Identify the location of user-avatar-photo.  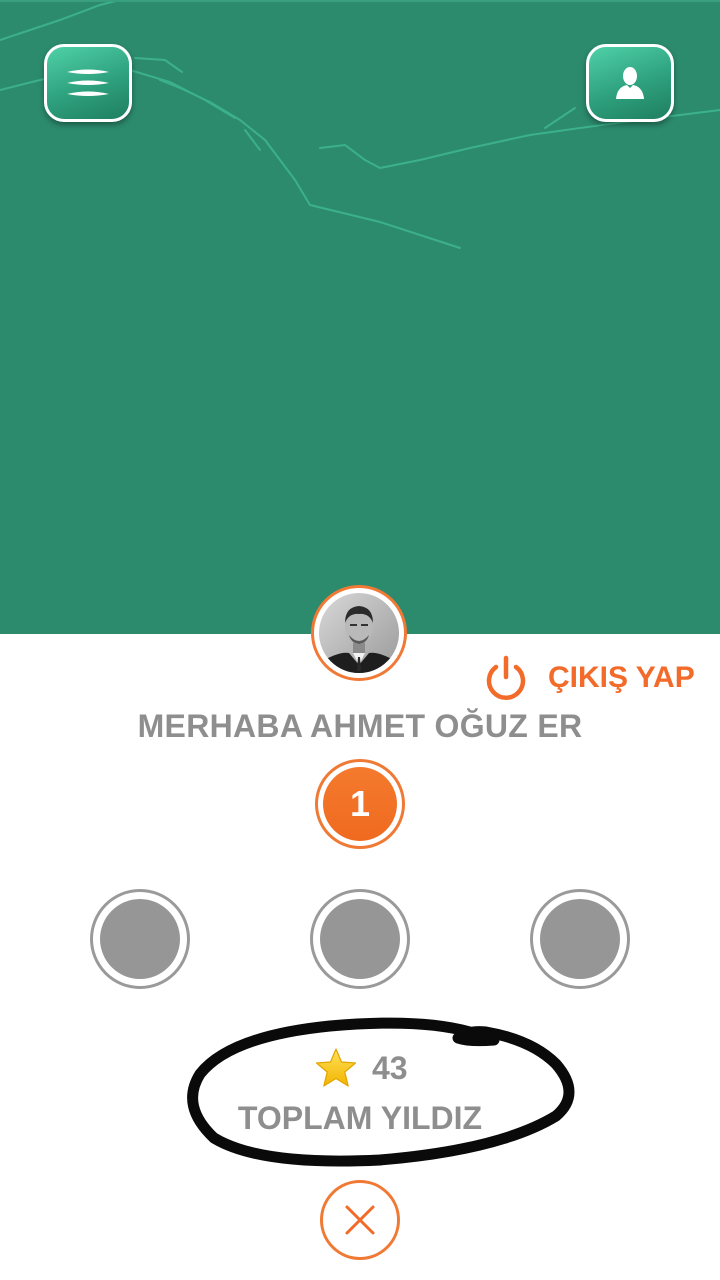
(359, 633).